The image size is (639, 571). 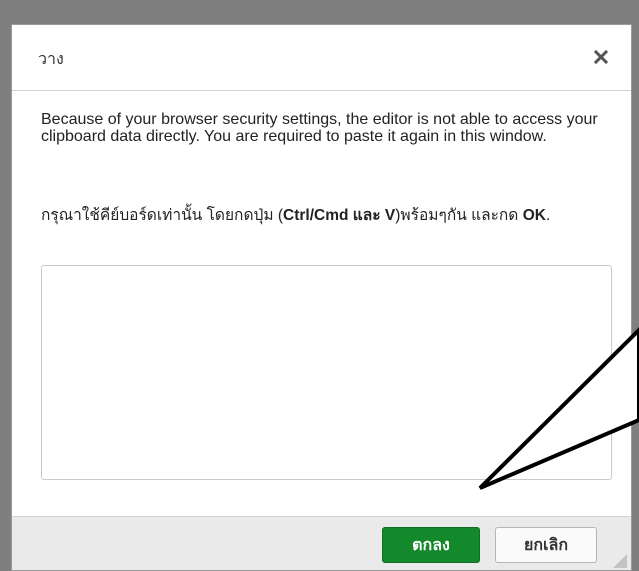 I want to click on instruction-part3: ., so click(x=548, y=215).